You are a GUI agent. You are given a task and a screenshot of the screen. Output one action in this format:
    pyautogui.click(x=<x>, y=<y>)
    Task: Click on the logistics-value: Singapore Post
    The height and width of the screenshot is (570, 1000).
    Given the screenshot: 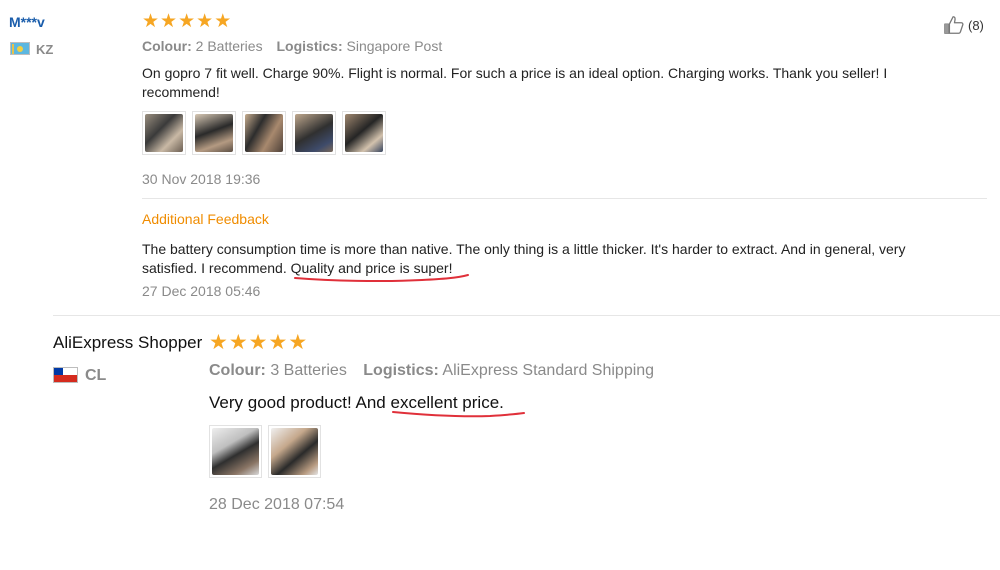 What is the action you would take?
    pyautogui.click(x=394, y=46)
    